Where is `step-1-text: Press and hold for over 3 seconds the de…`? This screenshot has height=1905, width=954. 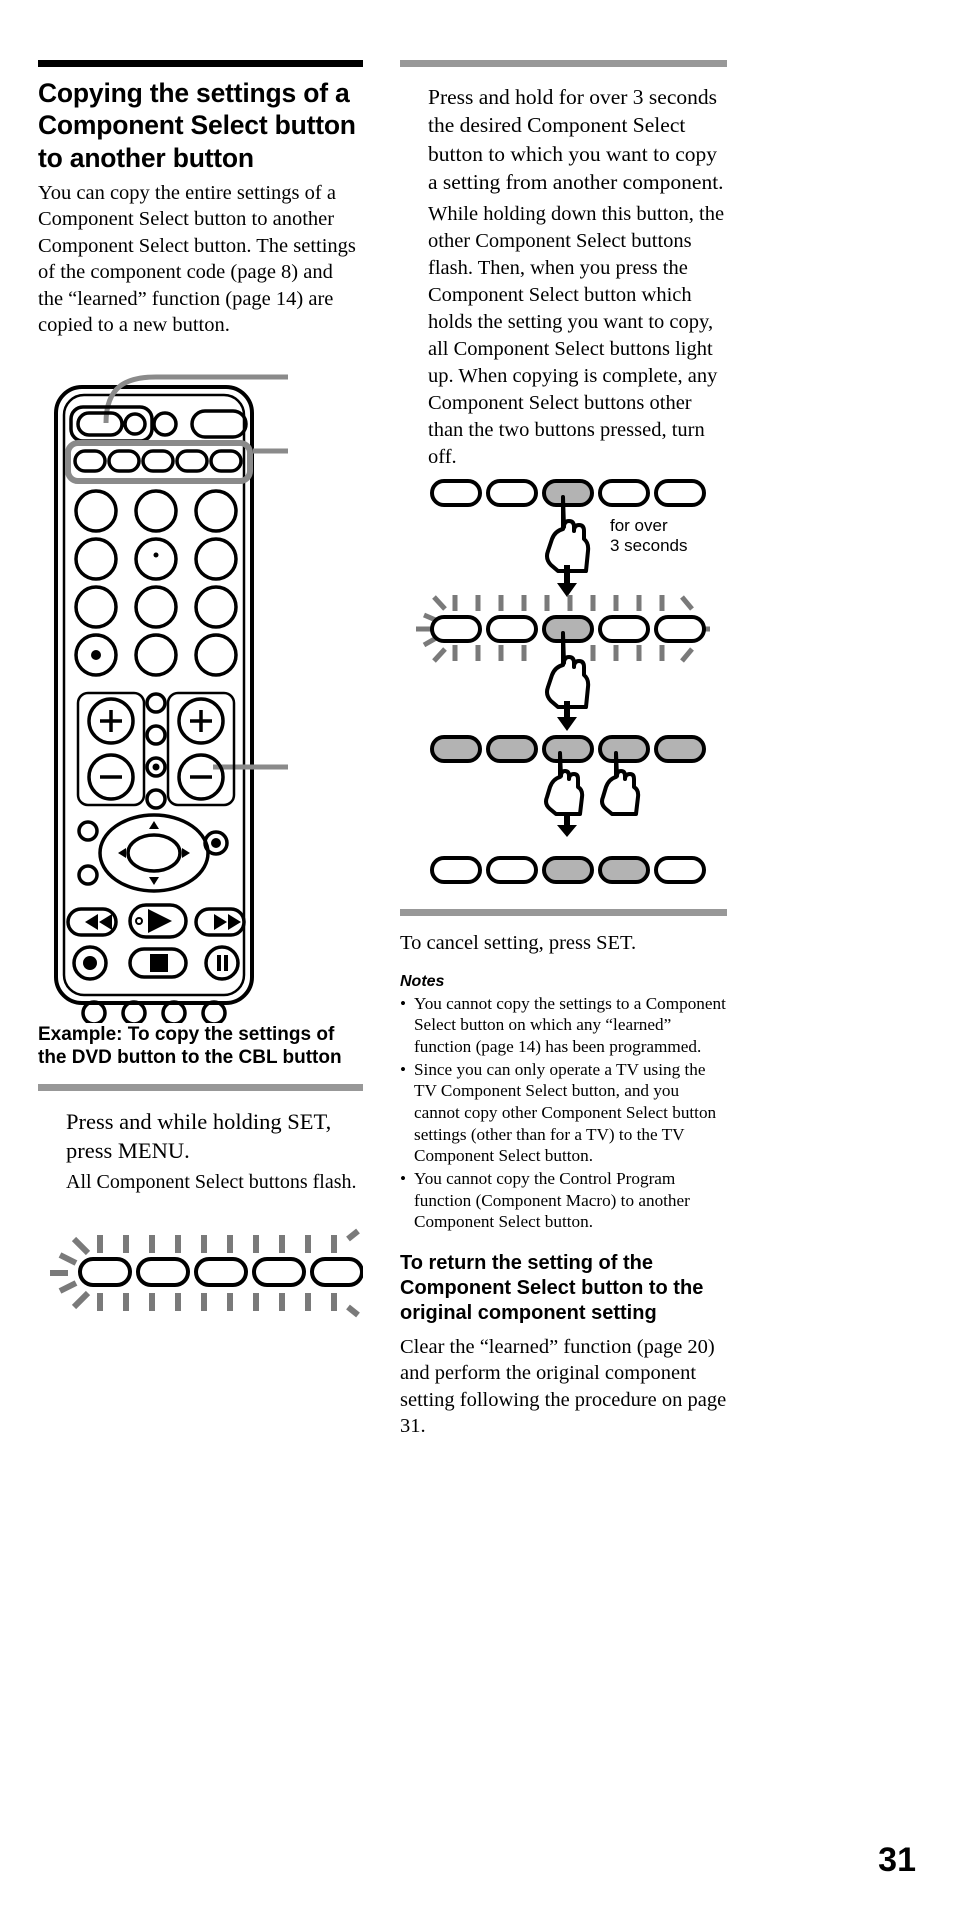 step-1-text: Press and hold for over 3 seconds the de… is located at coordinates (576, 140).